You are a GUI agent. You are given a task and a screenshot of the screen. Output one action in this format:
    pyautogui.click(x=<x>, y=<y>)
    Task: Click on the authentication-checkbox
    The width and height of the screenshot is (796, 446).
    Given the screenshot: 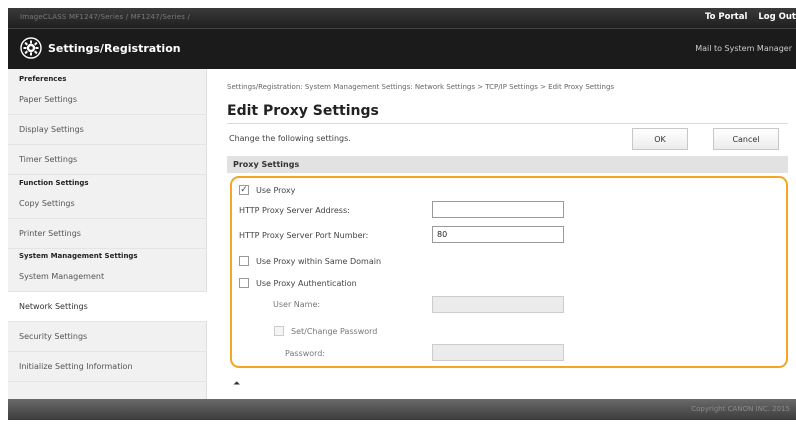 What is the action you would take?
    pyautogui.click(x=244, y=283)
    